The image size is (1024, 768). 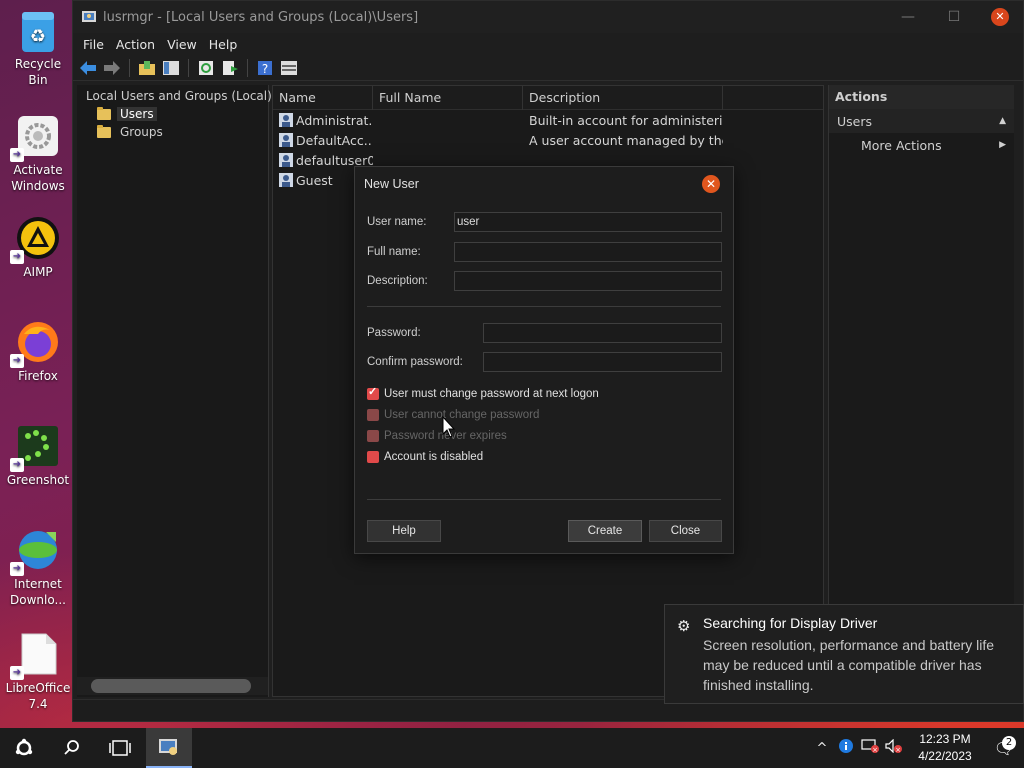 I want to click on volume-muted-icon: ×, so click(x=894, y=747).